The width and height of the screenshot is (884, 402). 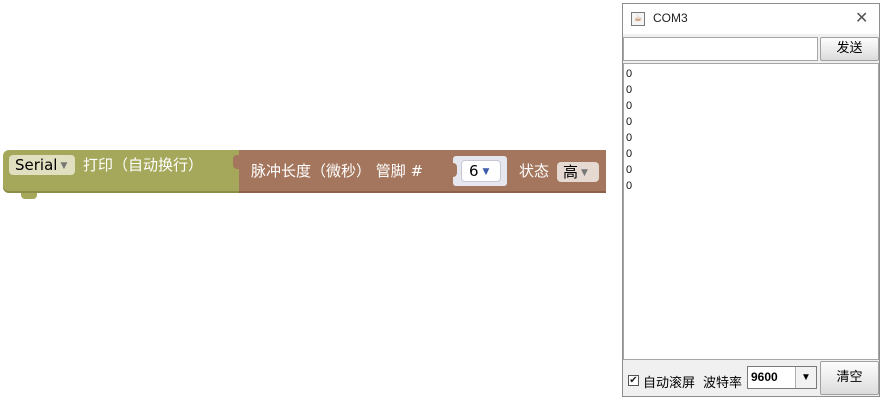 What do you see at coordinates (453, 170) in the screenshot?
I see `pin-socket-plug` at bounding box center [453, 170].